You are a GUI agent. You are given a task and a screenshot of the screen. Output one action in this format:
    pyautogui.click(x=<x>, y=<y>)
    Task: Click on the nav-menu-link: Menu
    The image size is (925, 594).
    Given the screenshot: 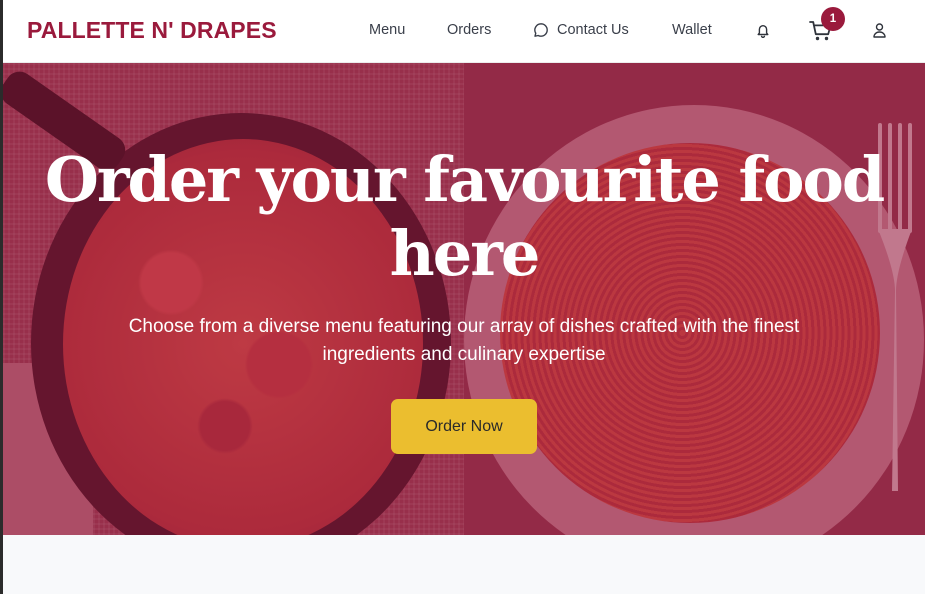 What is the action you would take?
    pyautogui.click(x=387, y=30)
    